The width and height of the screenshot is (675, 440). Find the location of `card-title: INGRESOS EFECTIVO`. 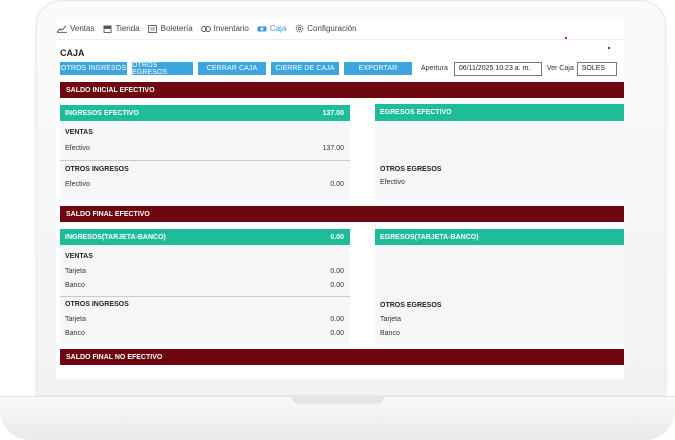

card-title: INGRESOS EFECTIVO is located at coordinates (102, 113).